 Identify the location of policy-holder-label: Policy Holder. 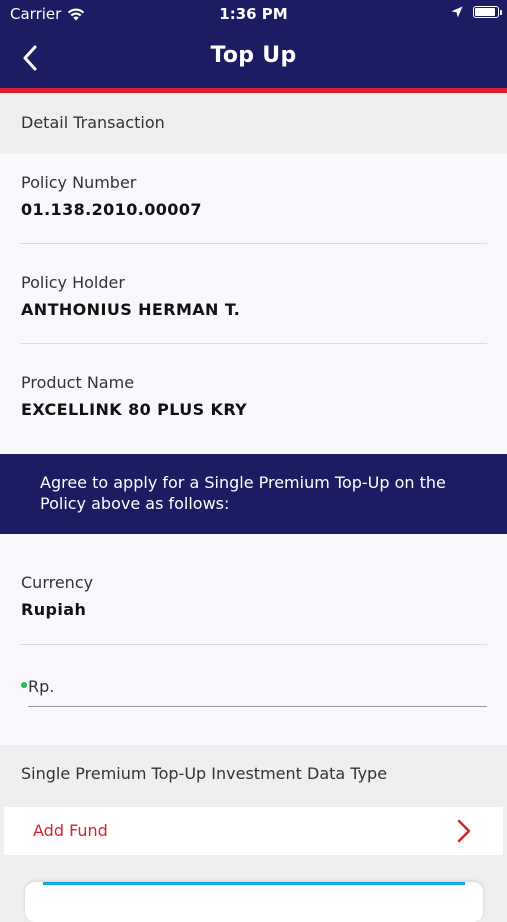
(73, 282).